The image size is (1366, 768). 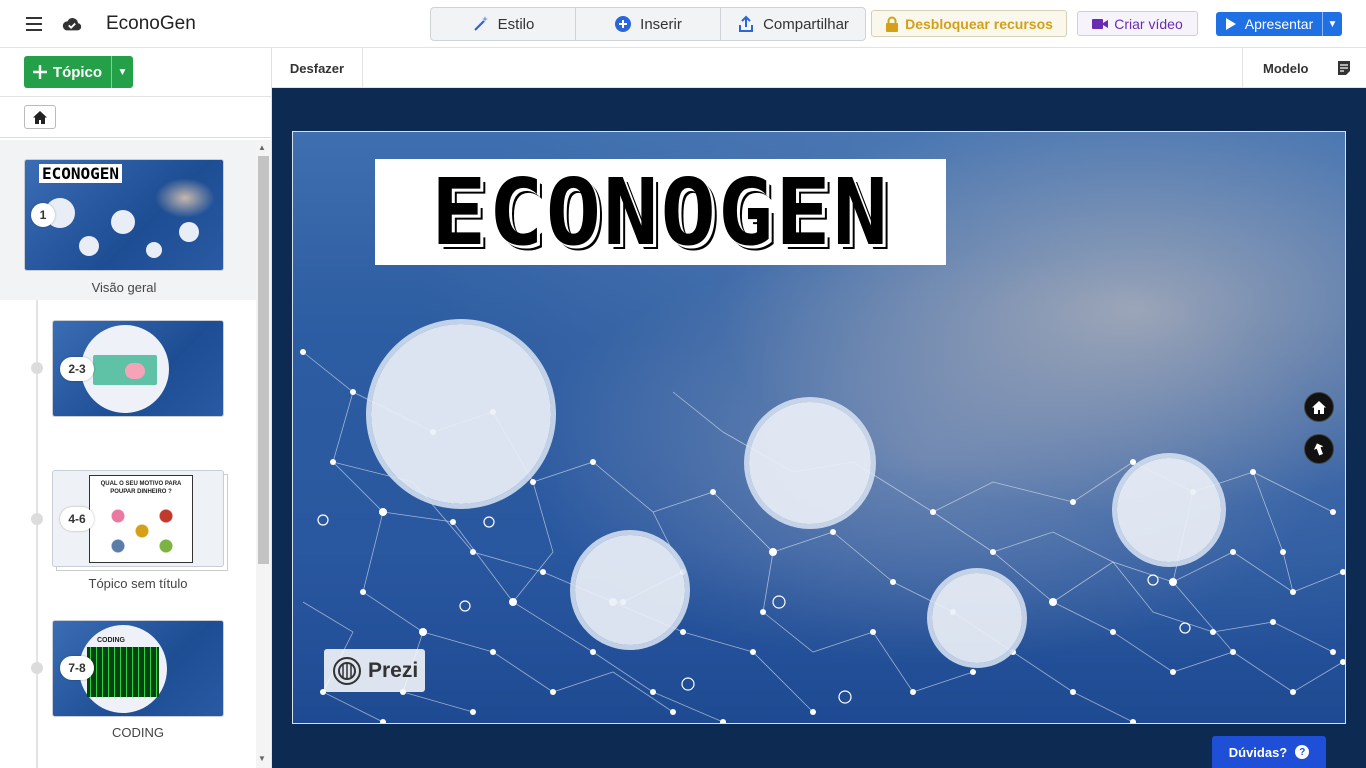 I want to click on piggy-bank-icon, so click(x=135, y=371).